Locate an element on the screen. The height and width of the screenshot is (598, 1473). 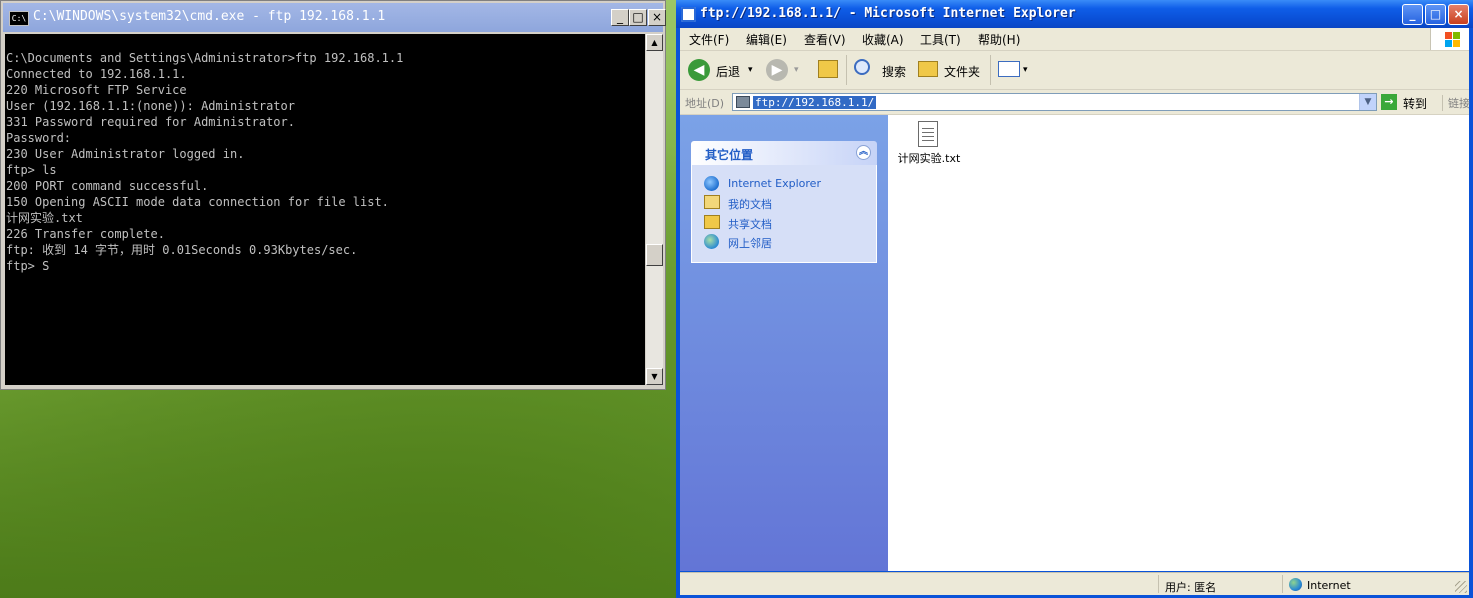
go-button: → 转到 is located at coordinates (1410, 102).